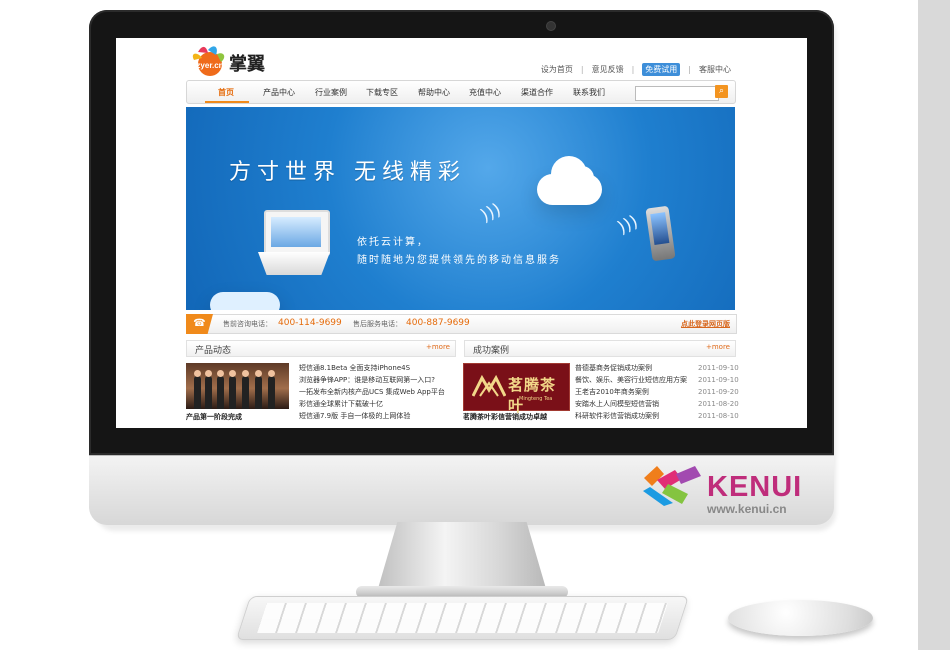  I want to click on nav-help: 帮助中心, so click(434, 92).